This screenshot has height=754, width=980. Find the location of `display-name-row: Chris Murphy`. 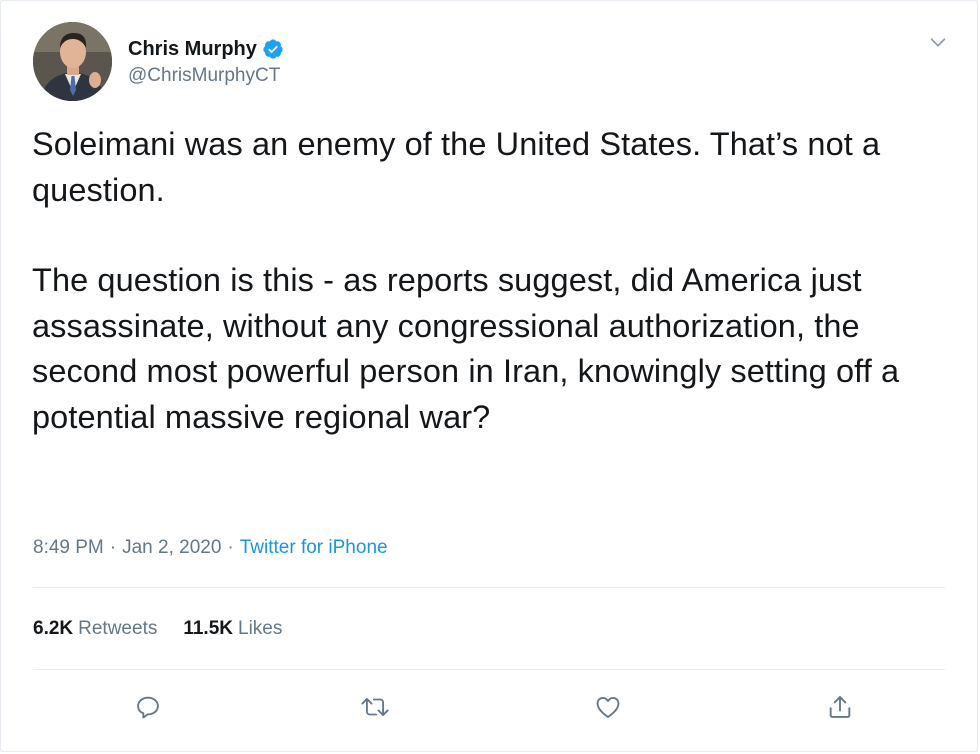

display-name-row: Chris Murphy is located at coordinates (206, 49).